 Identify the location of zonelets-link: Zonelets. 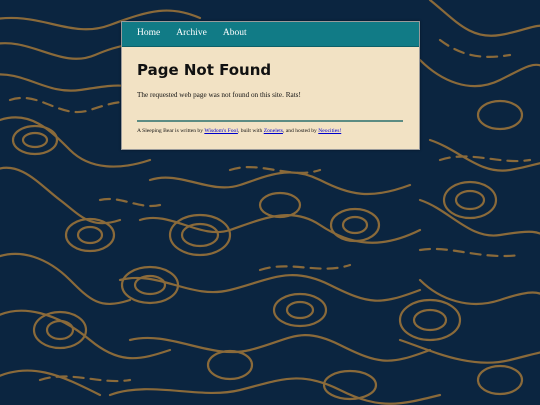
(273, 131).